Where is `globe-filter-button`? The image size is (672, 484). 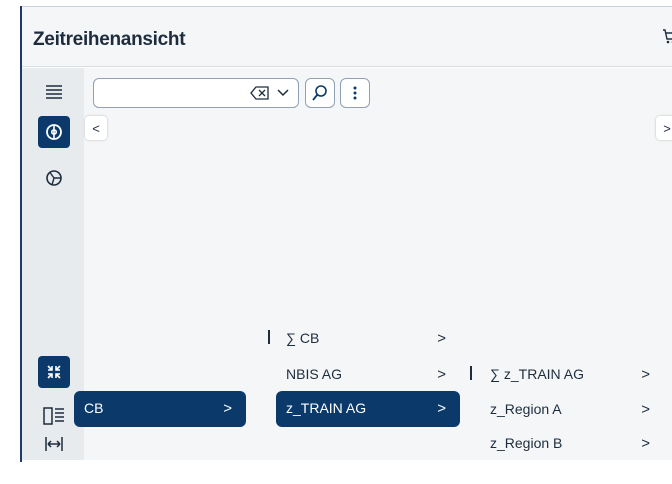 globe-filter-button is located at coordinates (54, 132).